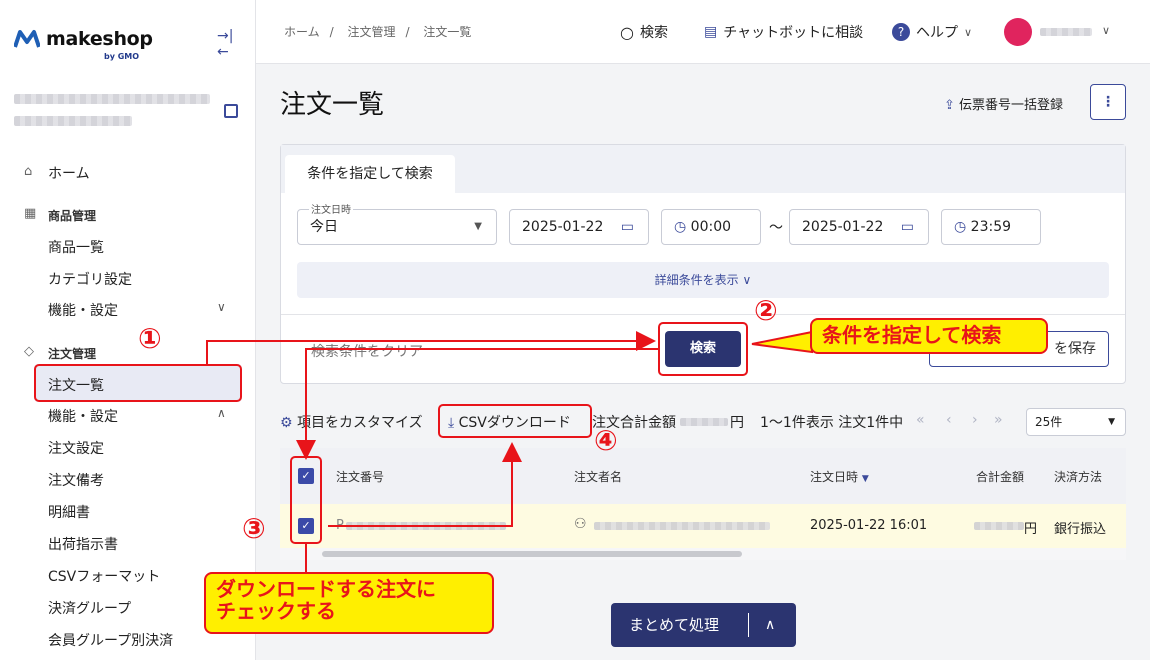  I want to click on highlight-checkboxes, so click(306, 500).